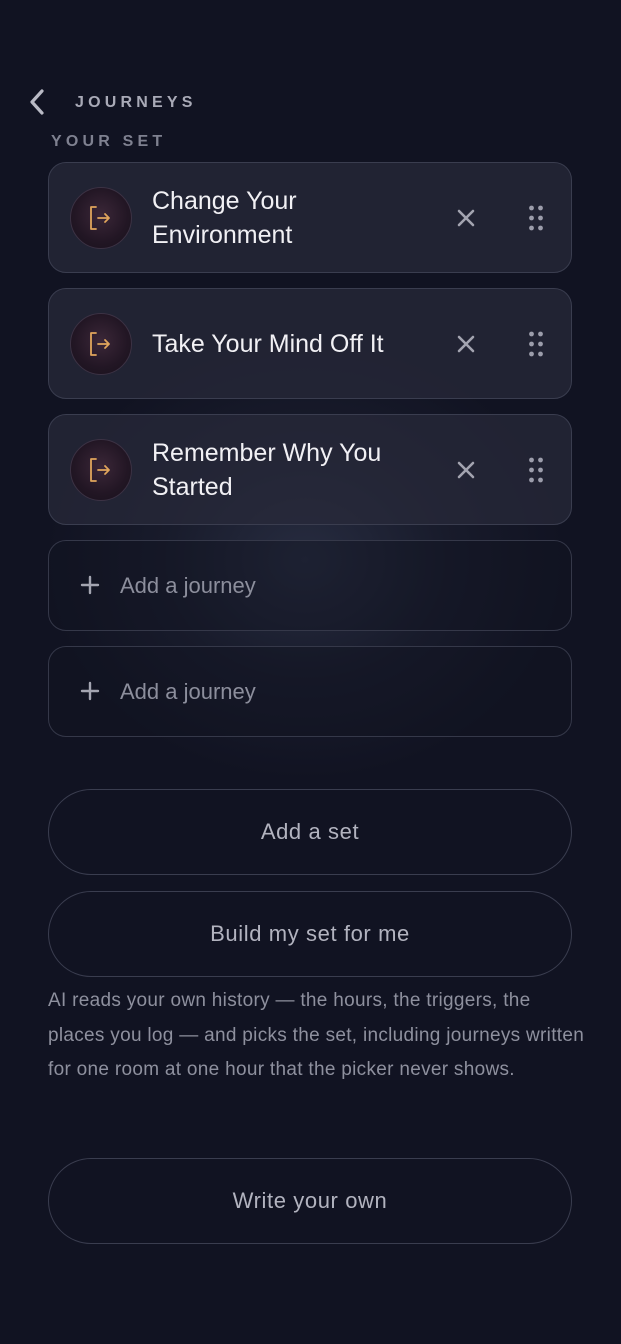 This screenshot has height=1344, width=621. Describe the element at coordinates (310, 217) in the screenshot. I see `journey-card: Change Your Environment` at that location.